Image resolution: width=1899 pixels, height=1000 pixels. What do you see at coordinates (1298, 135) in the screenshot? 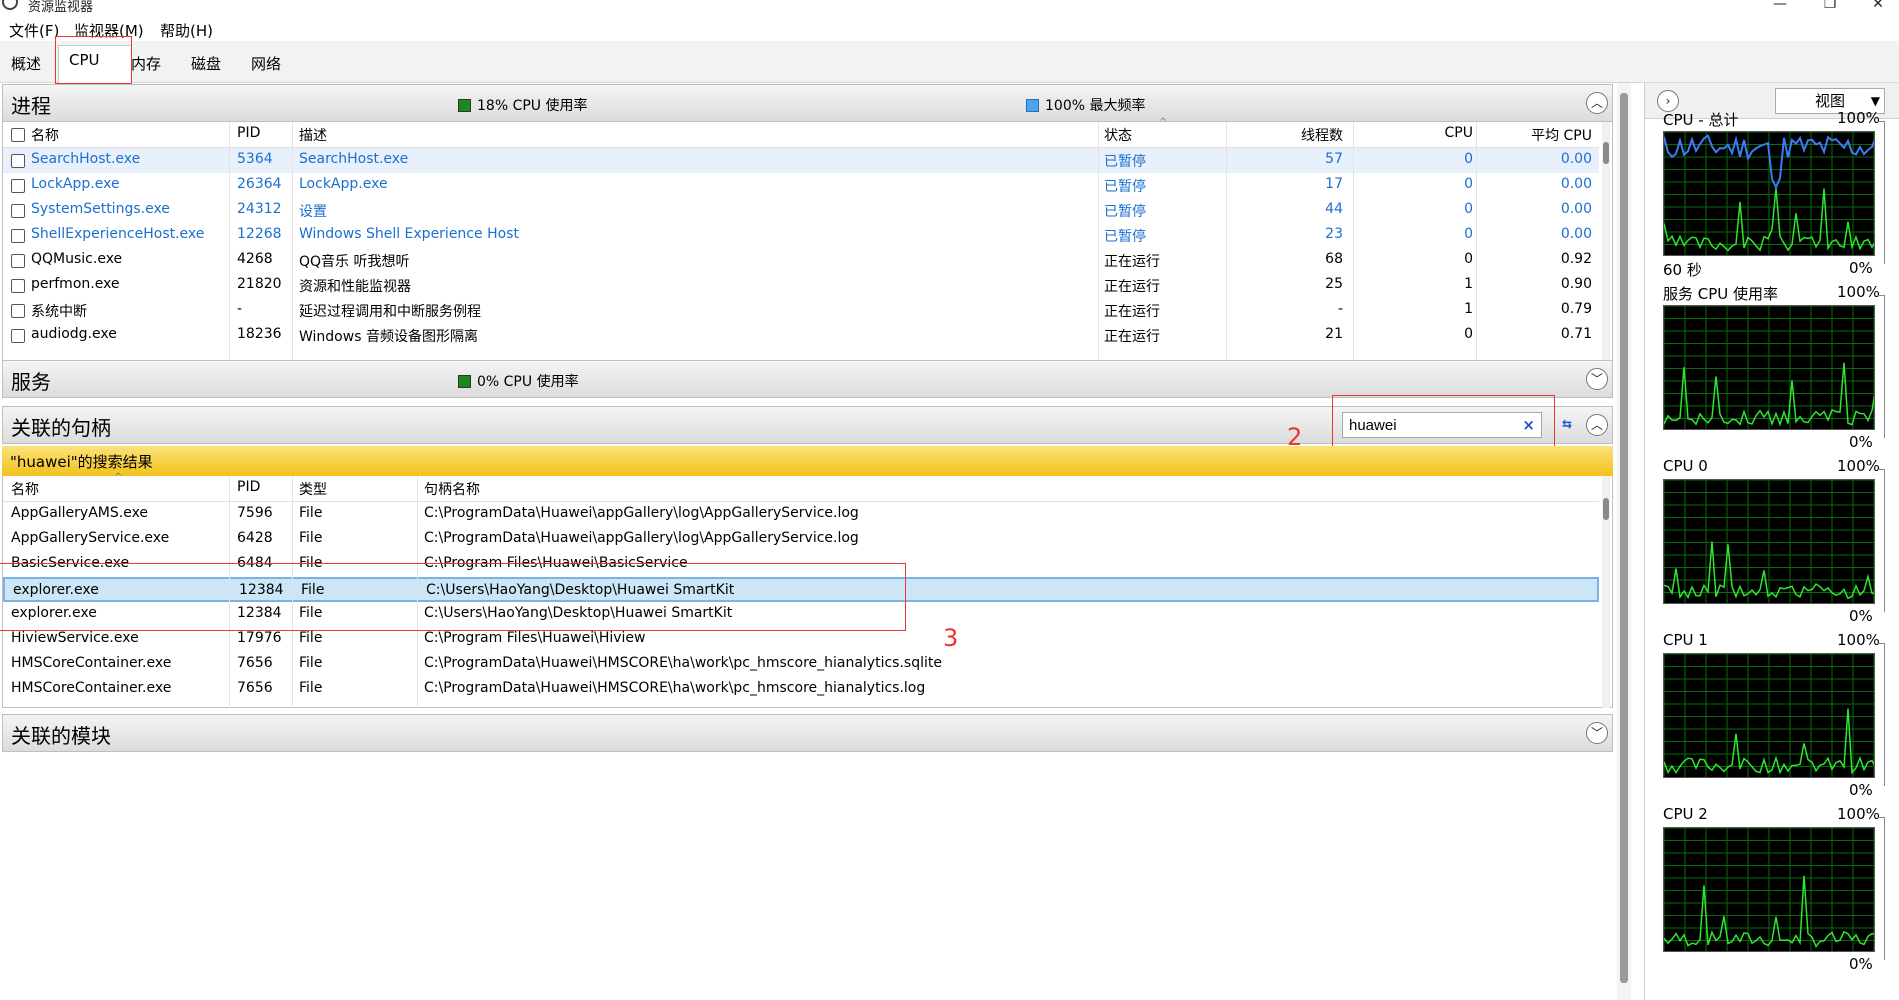
I see `col-threads: 线程数` at bounding box center [1298, 135].